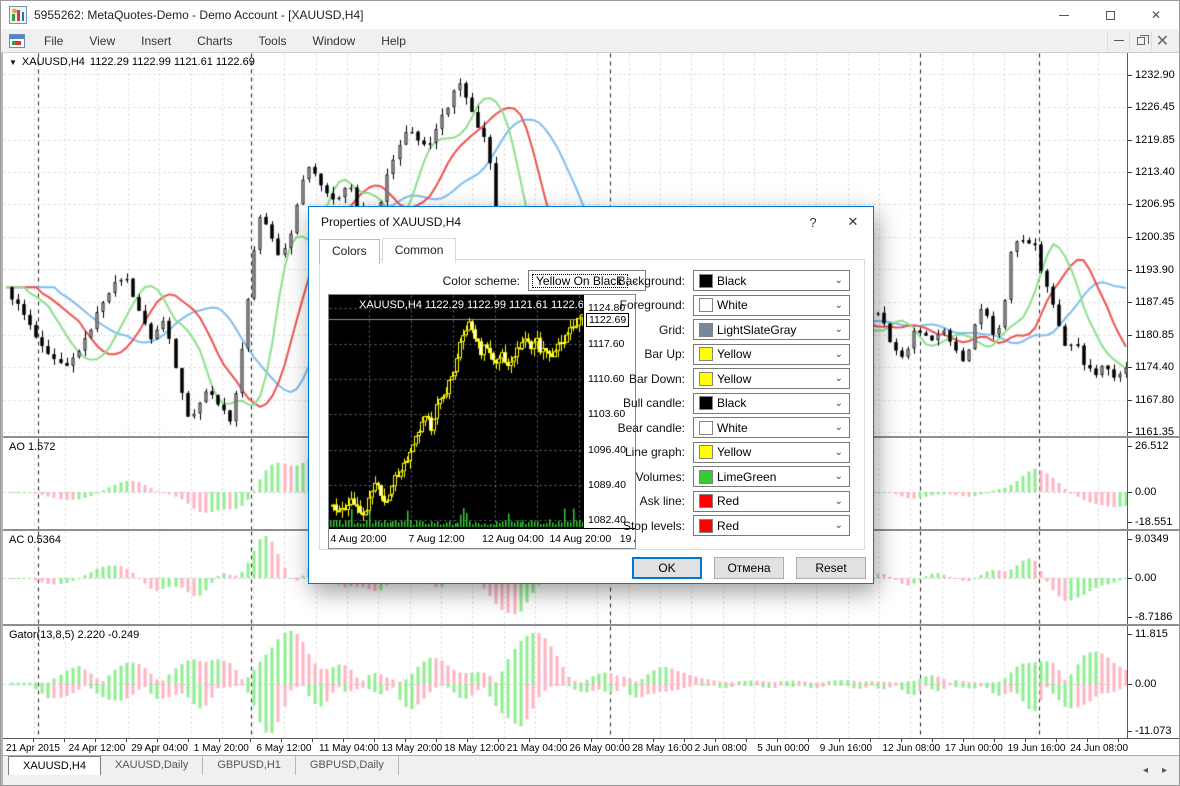 This screenshot has width=1180, height=786. Describe the element at coordinates (728, 501) in the screenshot. I see `color-value: Red` at that location.